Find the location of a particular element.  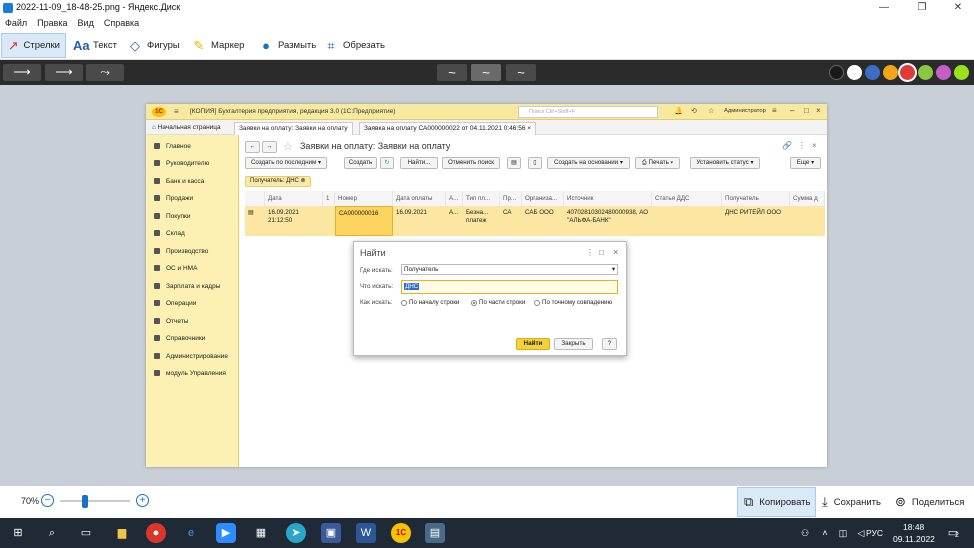

menu-file: Файл is located at coordinates (16, 23).